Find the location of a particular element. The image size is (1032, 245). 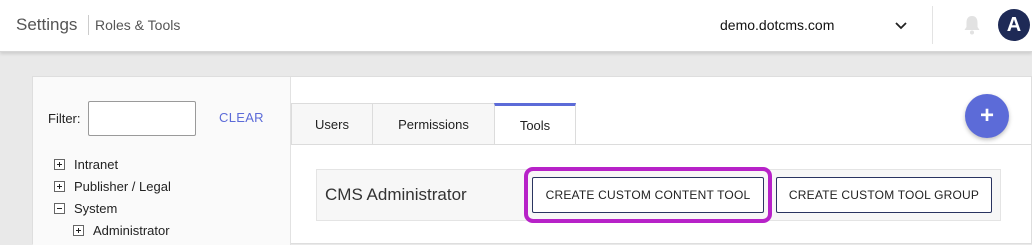

tab-bar: Users Permissions Tools is located at coordinates (433, 124).